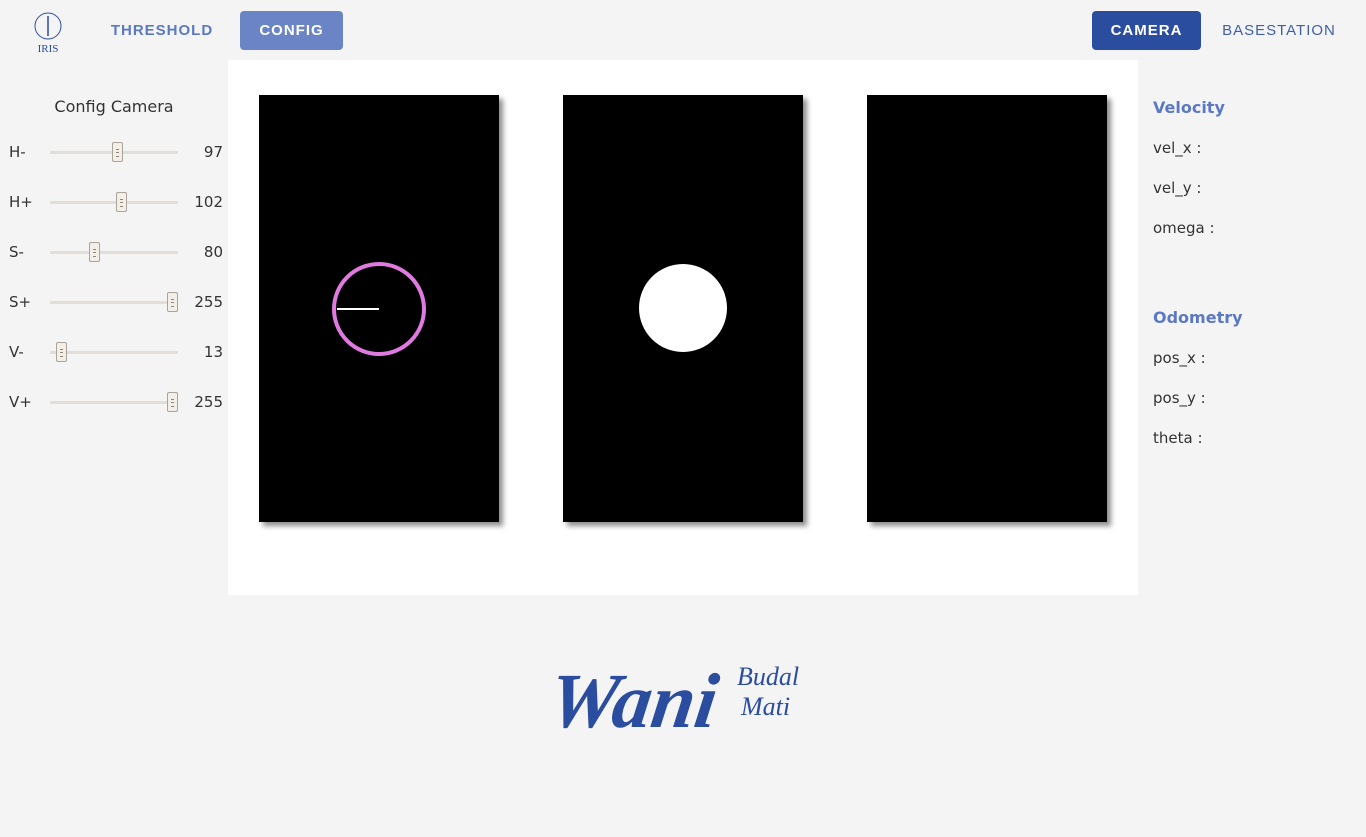 Image resolution: width=1366 pixels, height=837 pixels. I want to click on threshold-overlay, so click(683, 308).